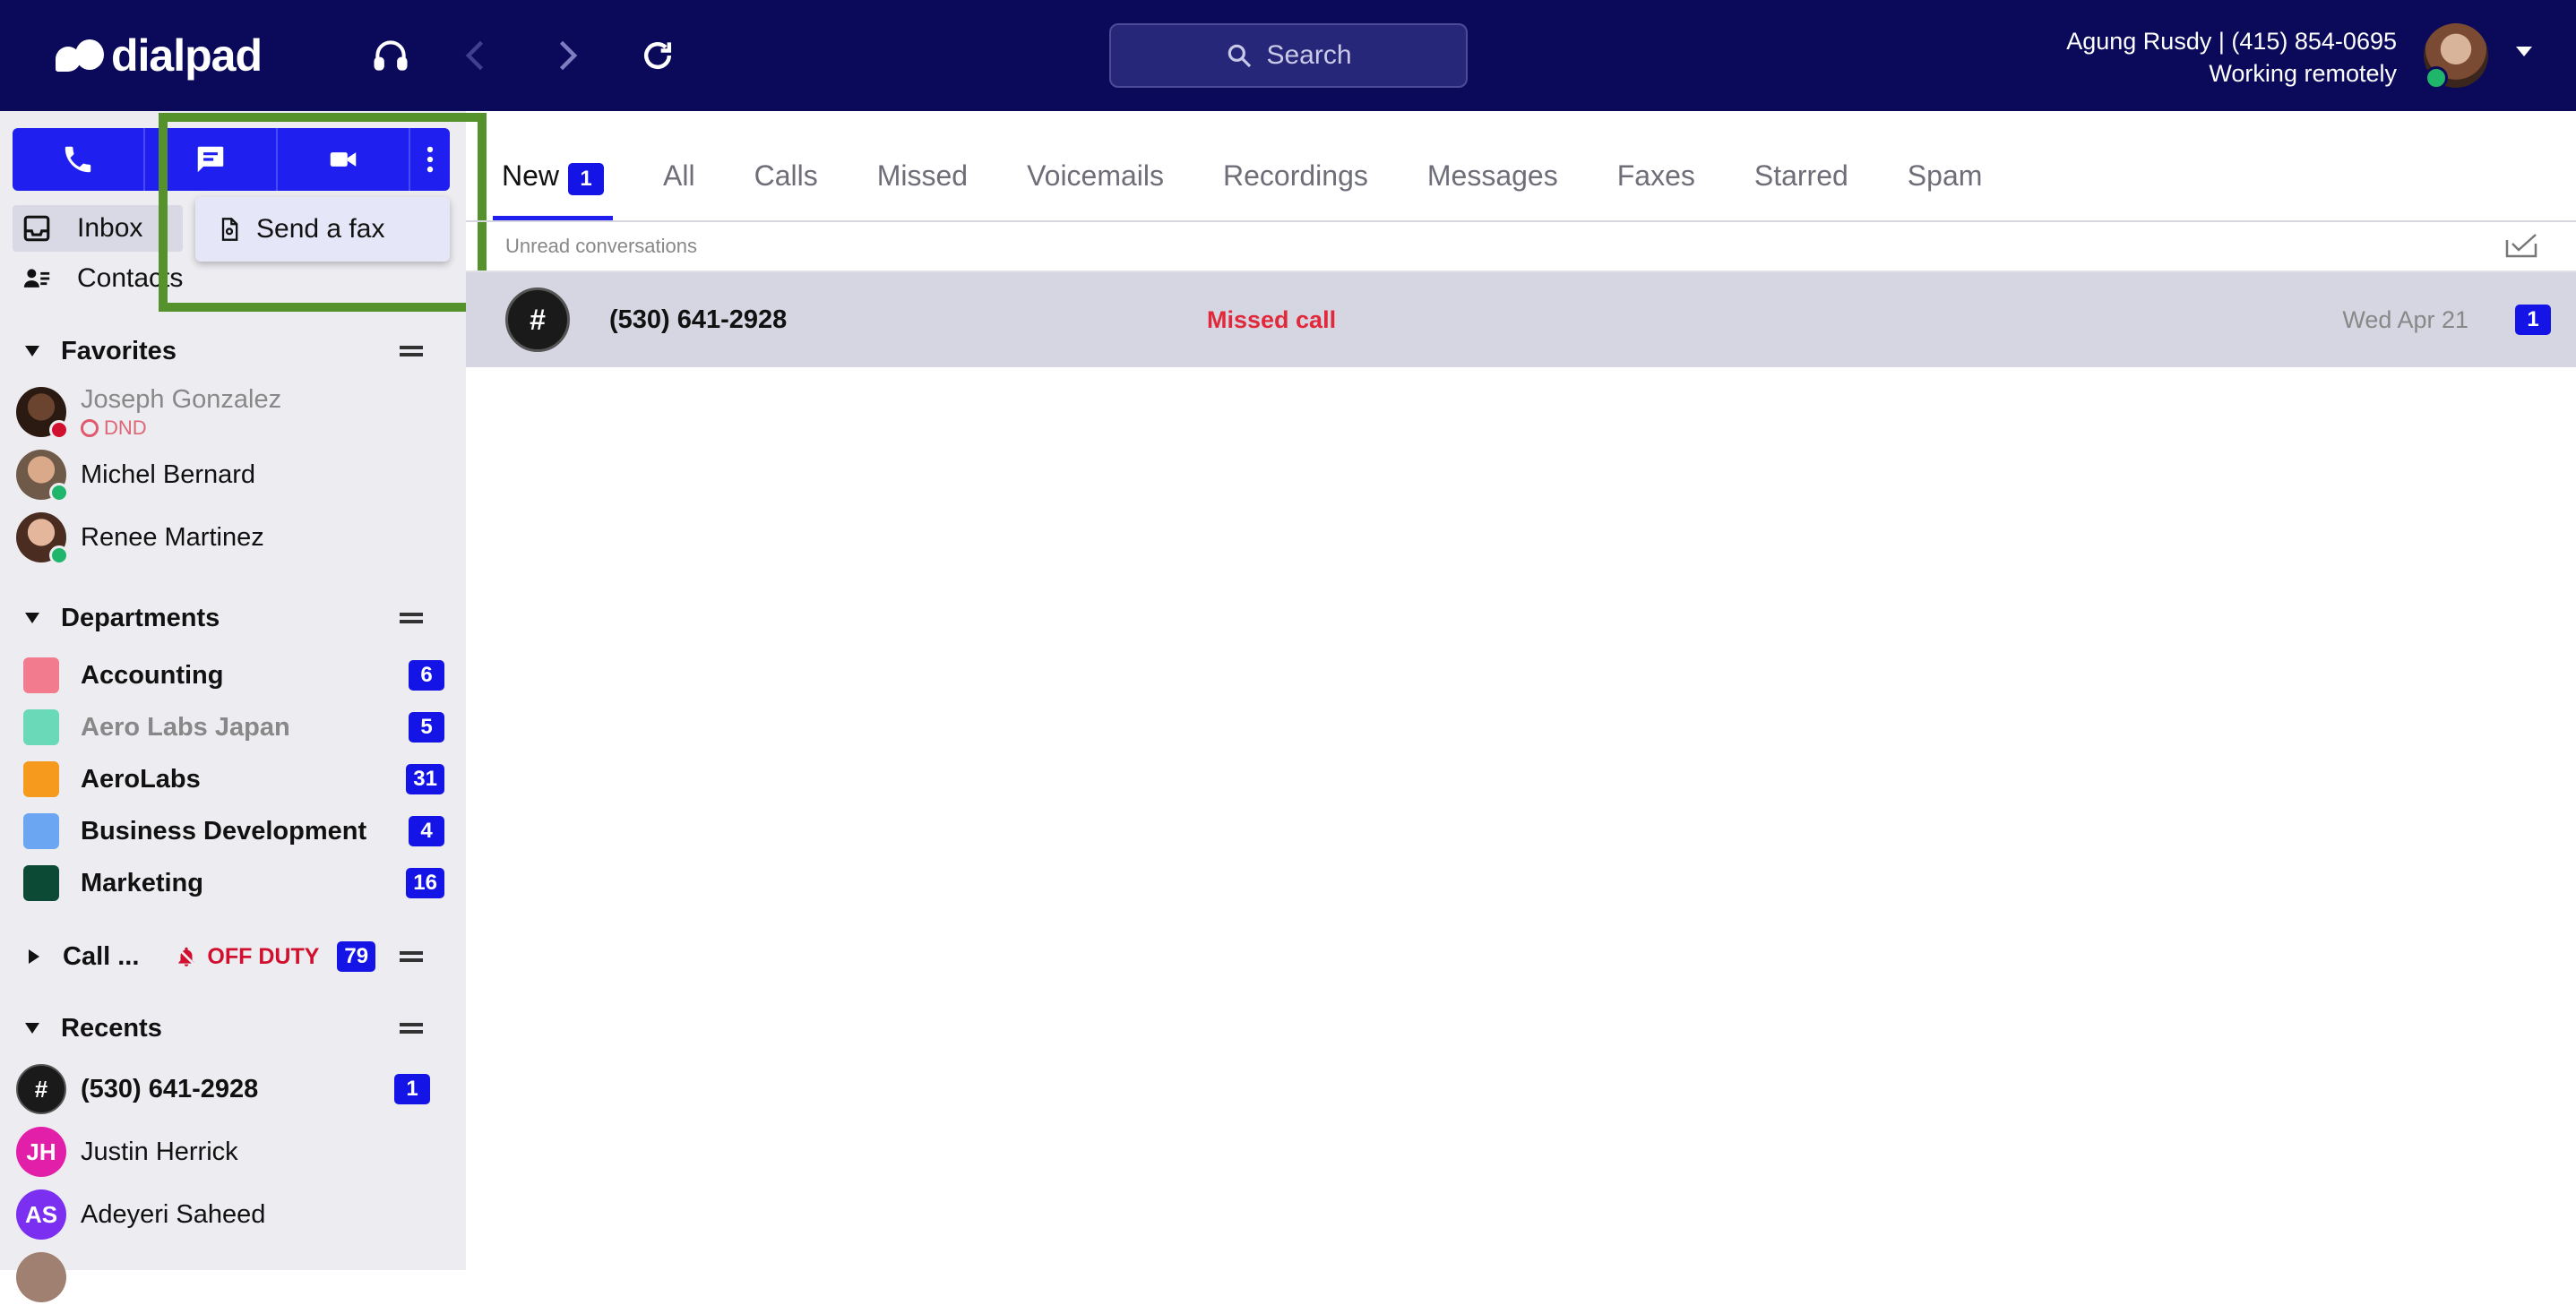 The height and width of the screenshot is (1305, 2576). What do you see at coordinates (142, 882) in the screenshot?
I see `department-name: Marketing` at bounding box center [142, 882].